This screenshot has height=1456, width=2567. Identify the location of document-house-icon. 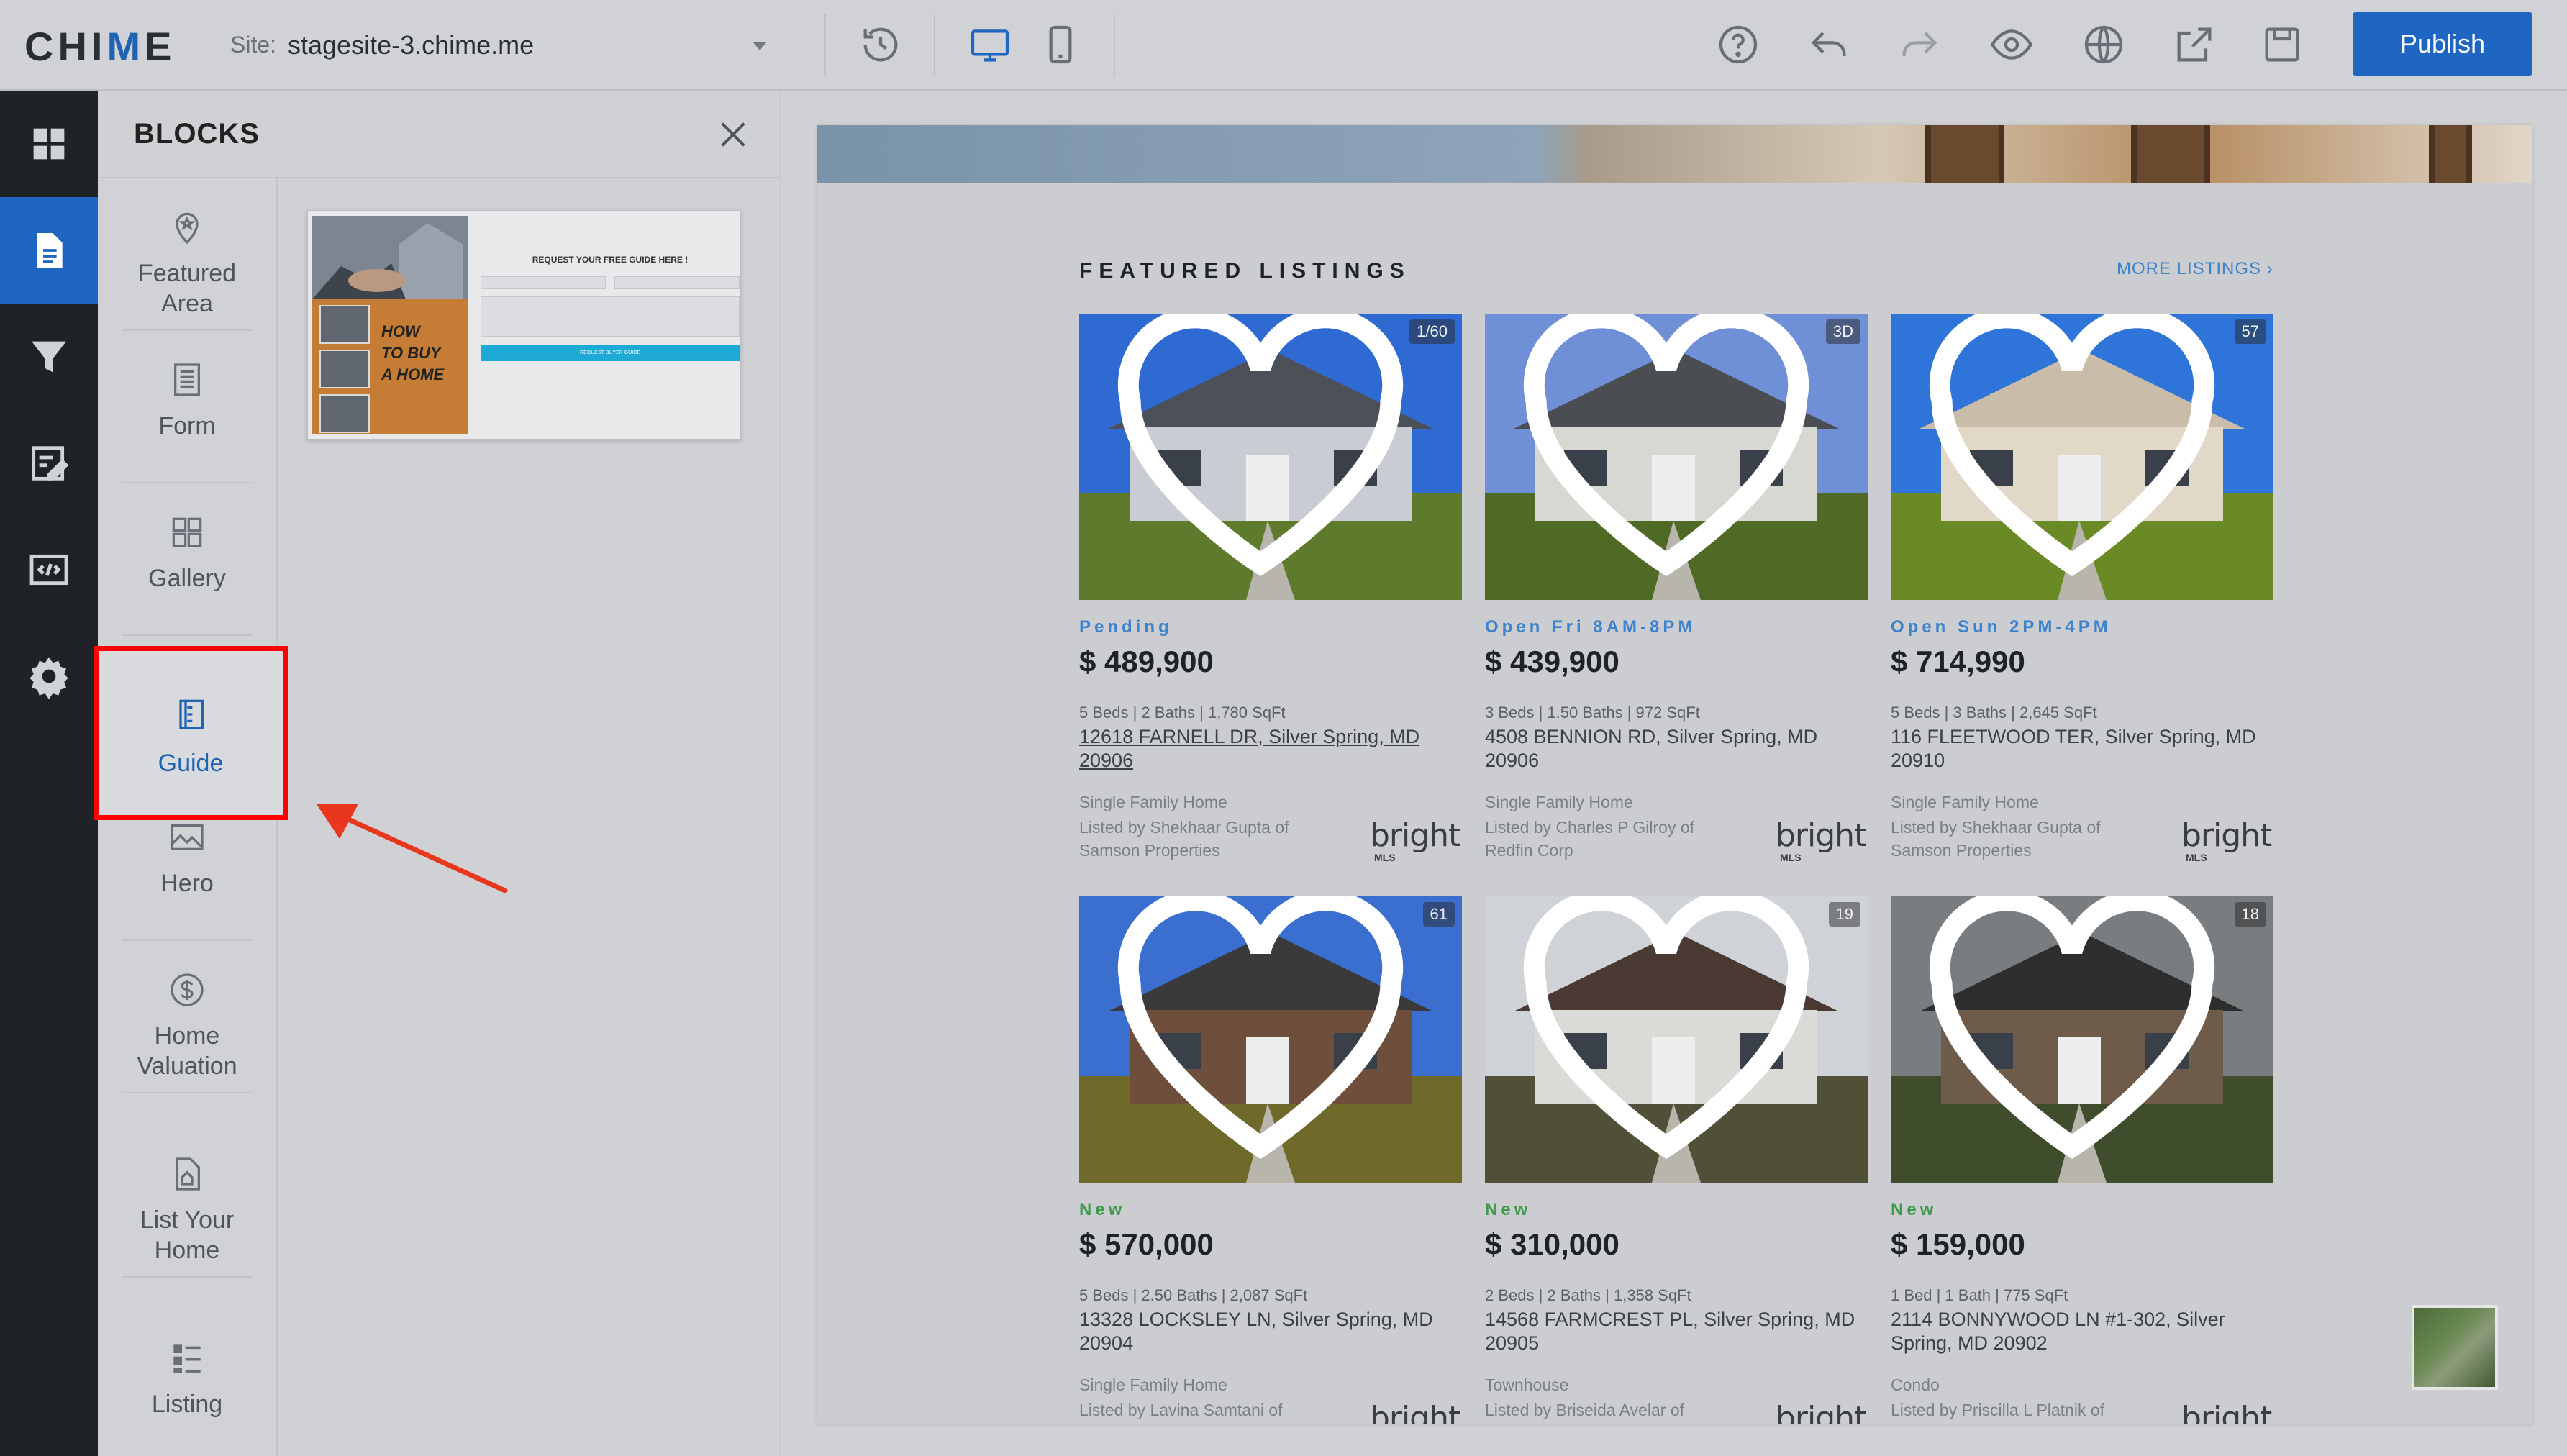
(188, 1174).